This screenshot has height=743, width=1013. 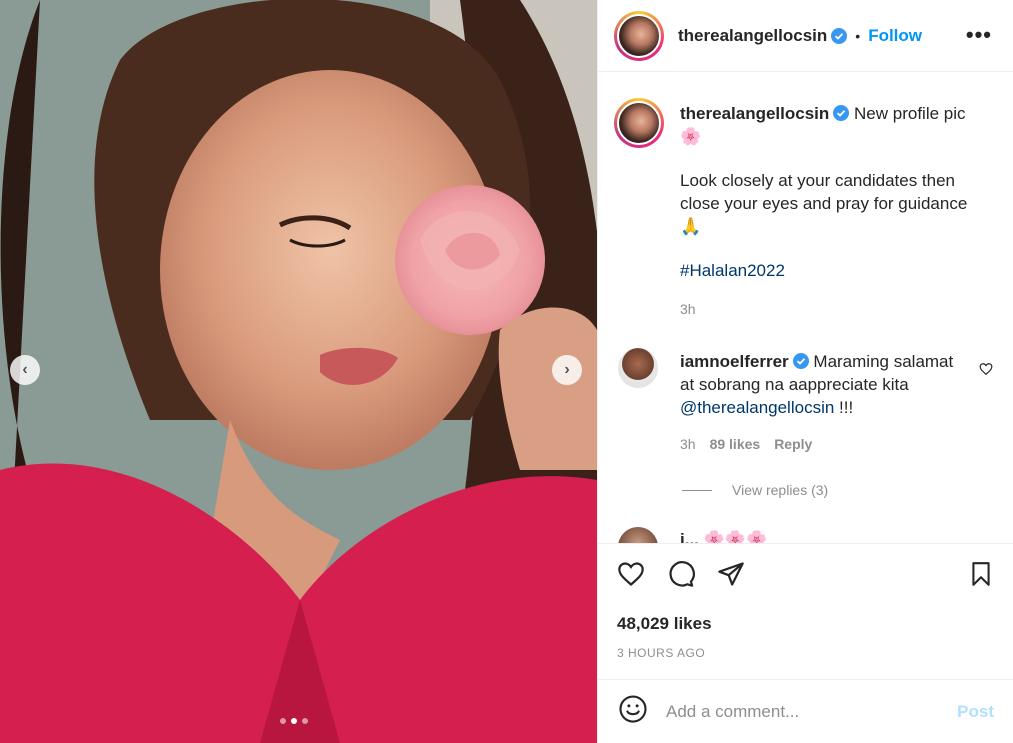 I want to click on emoji-smiley-icon, so click(x=633, y=711).